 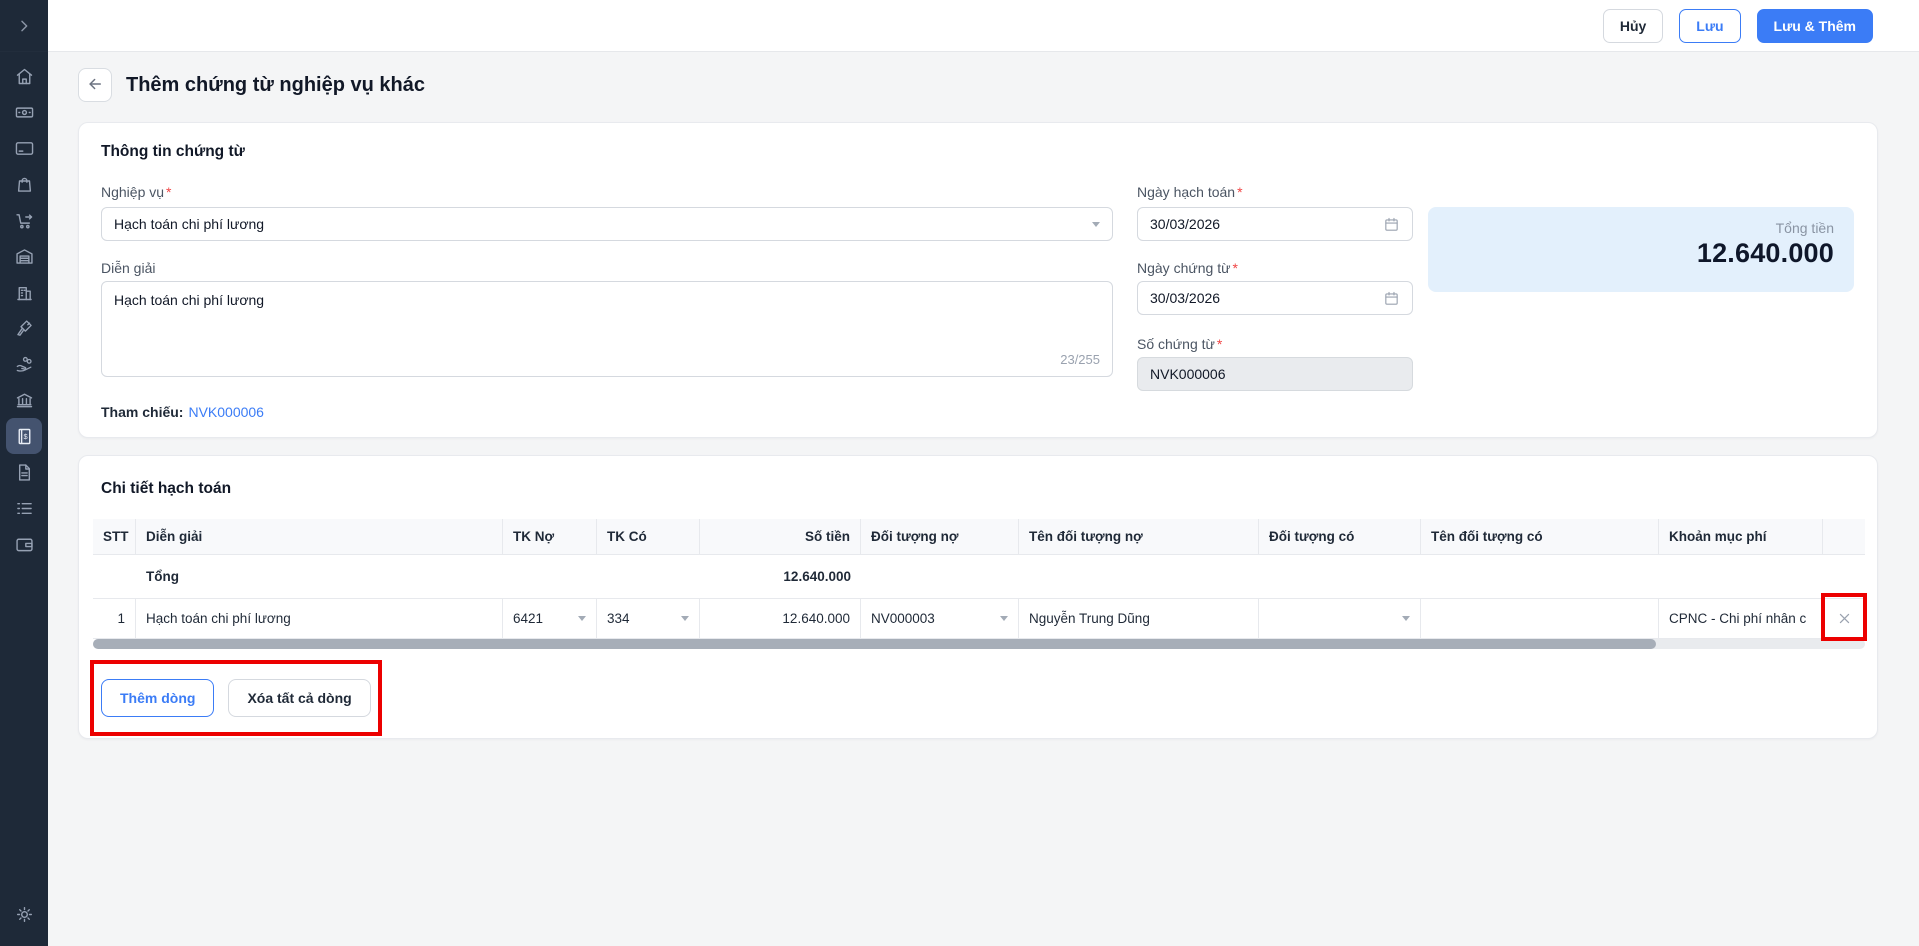 I want to click on row-tk-co-select: 334, so click(x=648, y=618).